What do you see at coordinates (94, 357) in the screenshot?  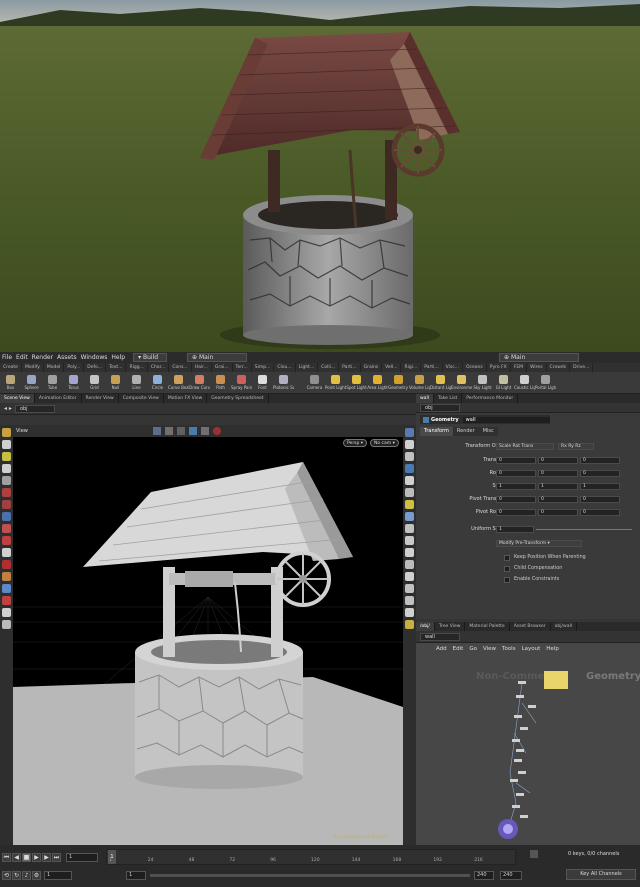 I see `menu-windows: Windows` at bounding box center [94, 357].